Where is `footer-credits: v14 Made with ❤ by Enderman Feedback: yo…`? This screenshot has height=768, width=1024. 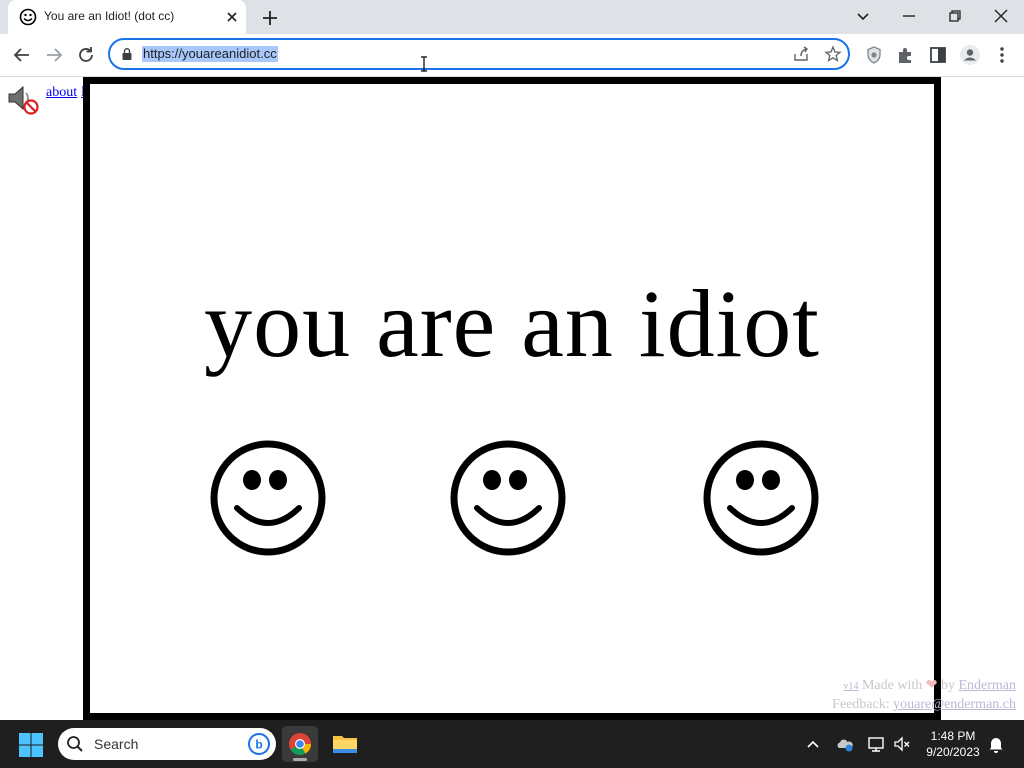
footer-credits: v14 Made with ❤ by Enderman Feedback: yo… is located at coordinates (924, 695).